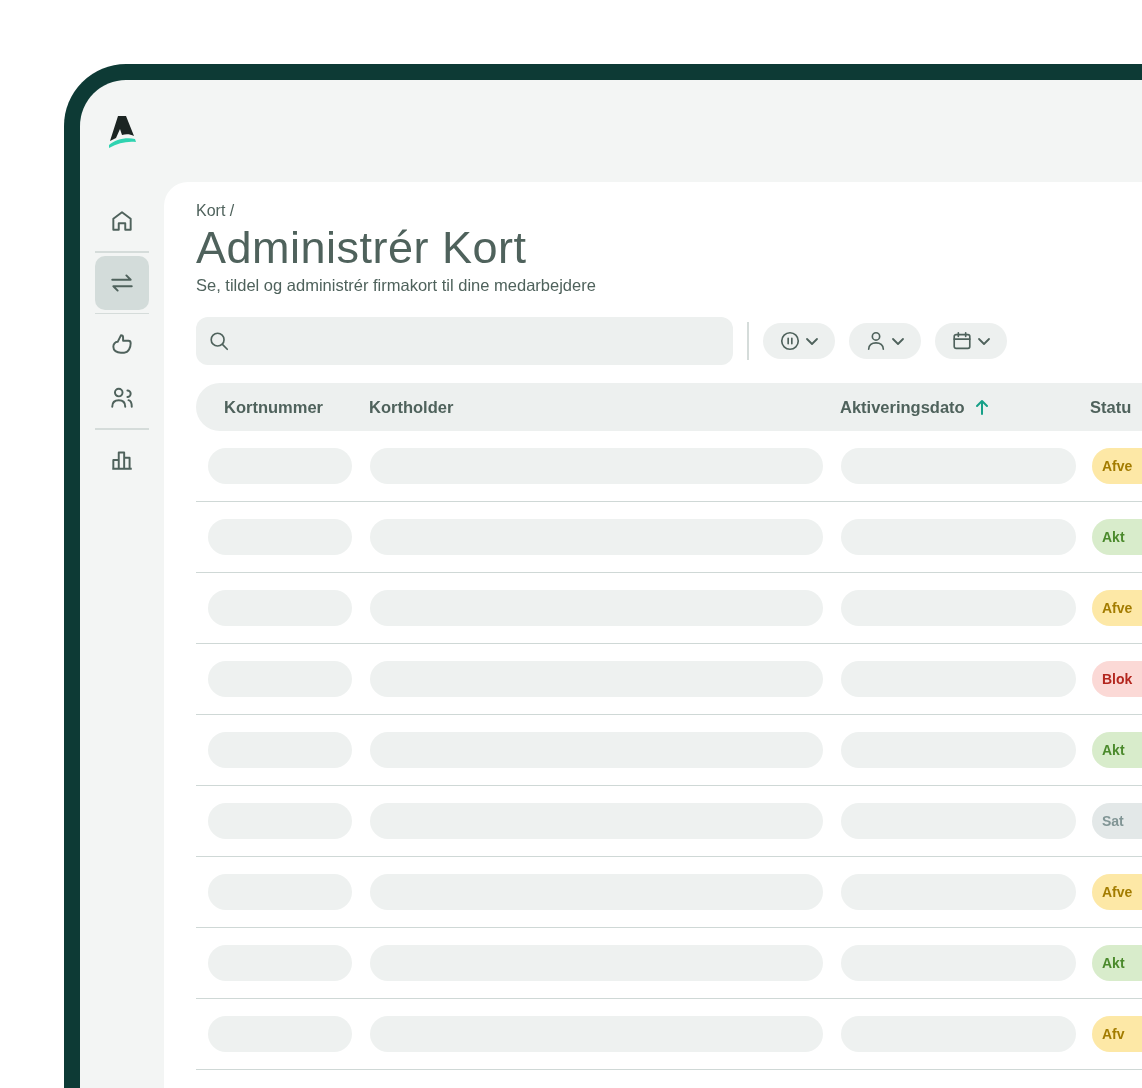 The image size is (1142, 1088). I want to click on status-badge: Sat, so click(1117, 821).